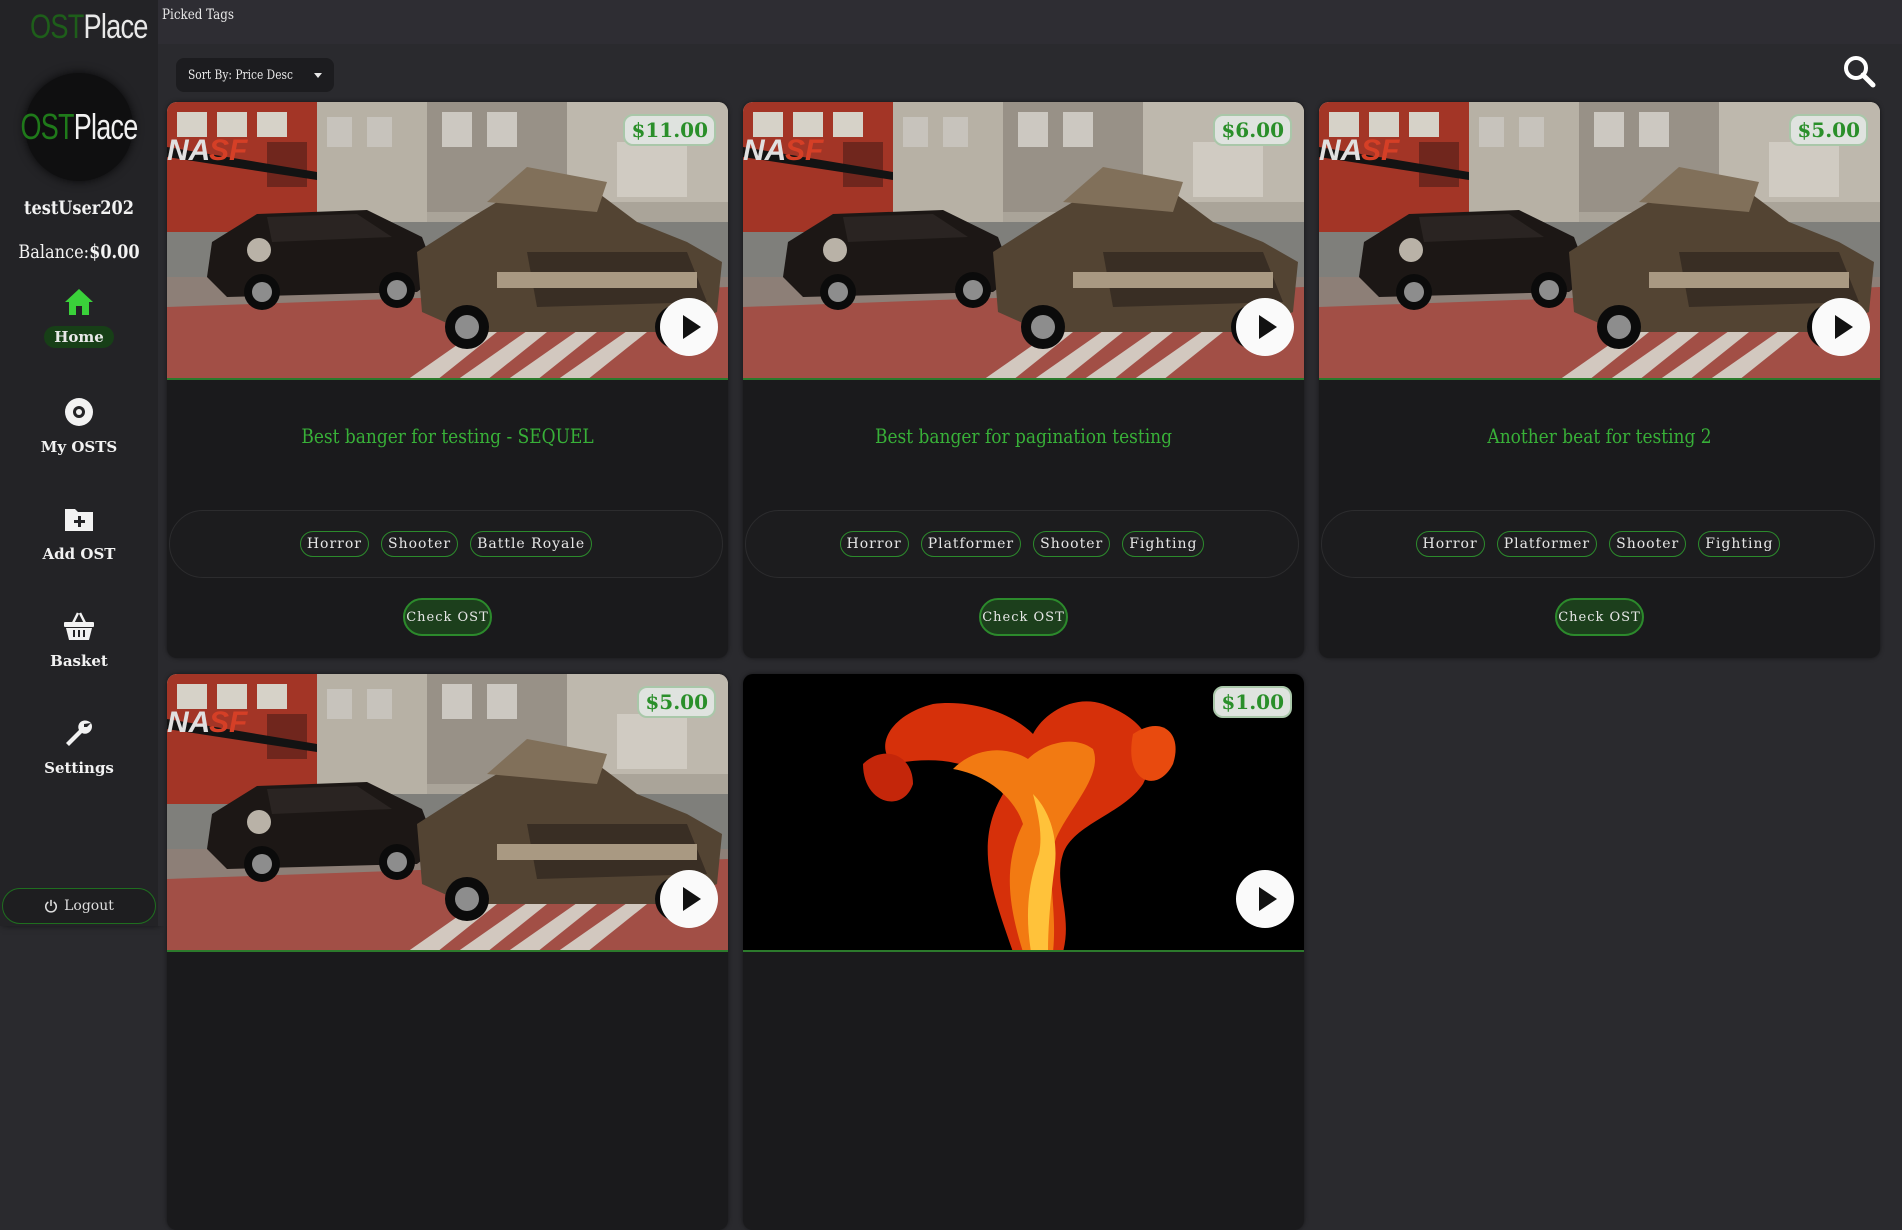 The width and height of the screenshot is (1902, 1230). Describe the element at coordinates (447, 436) in the screenshot. I see `ost-title: Best banger for testing - SEQUEL` at that location.